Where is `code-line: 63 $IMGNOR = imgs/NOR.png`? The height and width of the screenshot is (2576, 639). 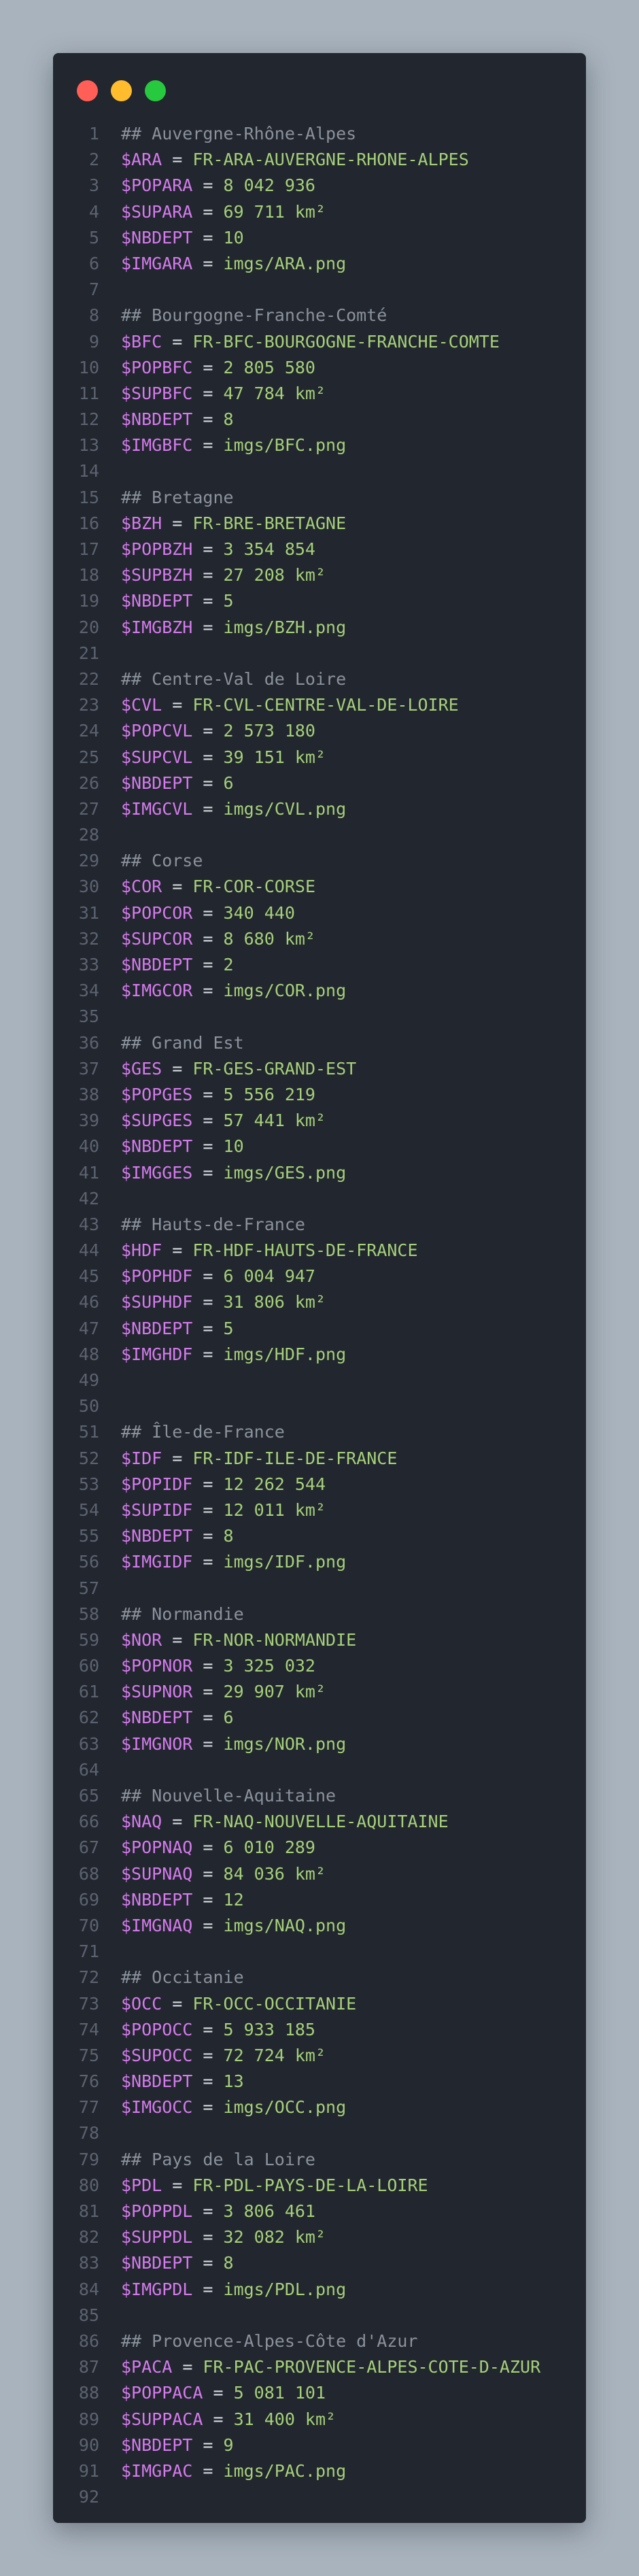
code-line: 63 $IMGNOR = imgs/NOR.png is located at coordinates (319, 1744).